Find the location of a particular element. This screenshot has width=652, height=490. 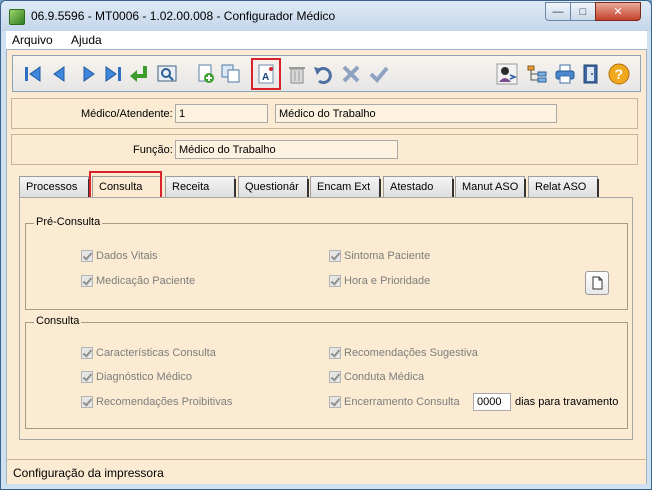

next-record-icon is located at coordinates (89, 74).